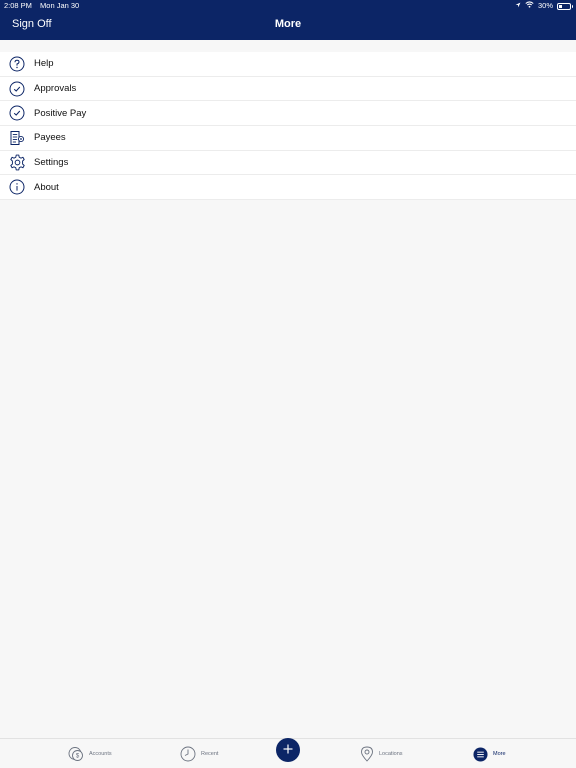 The image size is (576, 768). What do you see at coordinates (188, 754) in the screenshot?
I see `clock-icon` at bounding box center [188, 754].